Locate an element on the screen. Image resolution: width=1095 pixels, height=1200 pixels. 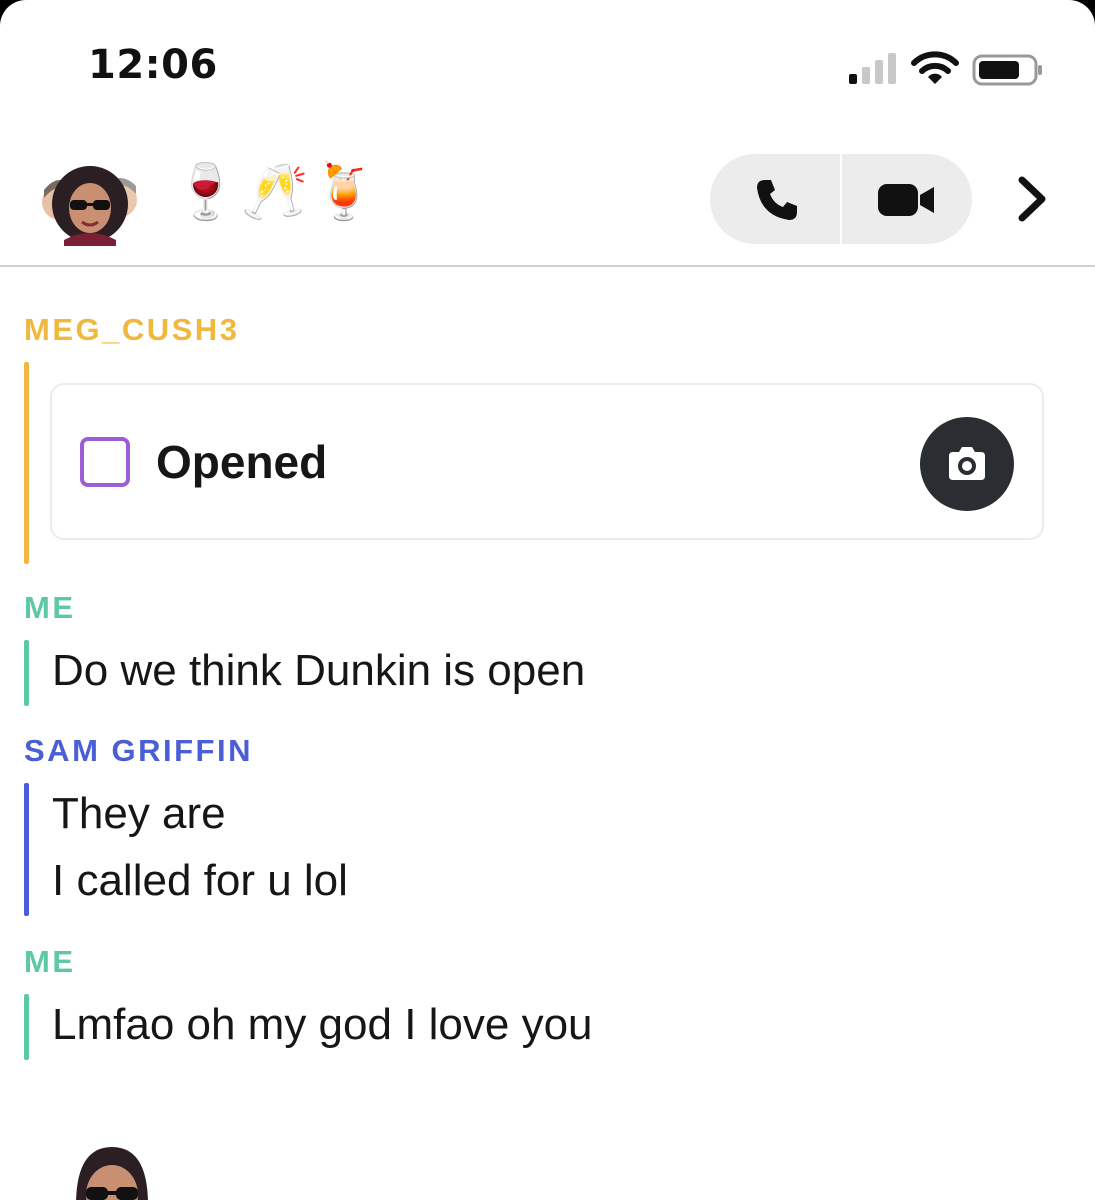
snap-status: Opened is located at coordinates (242, 462).